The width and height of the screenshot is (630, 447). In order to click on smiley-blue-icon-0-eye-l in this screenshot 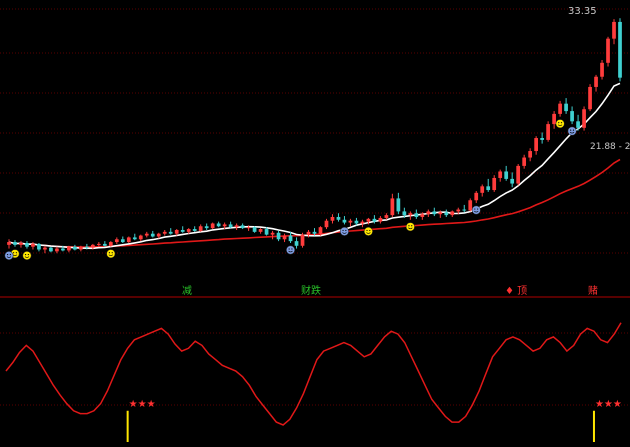, I will do `click(7, 254)`.